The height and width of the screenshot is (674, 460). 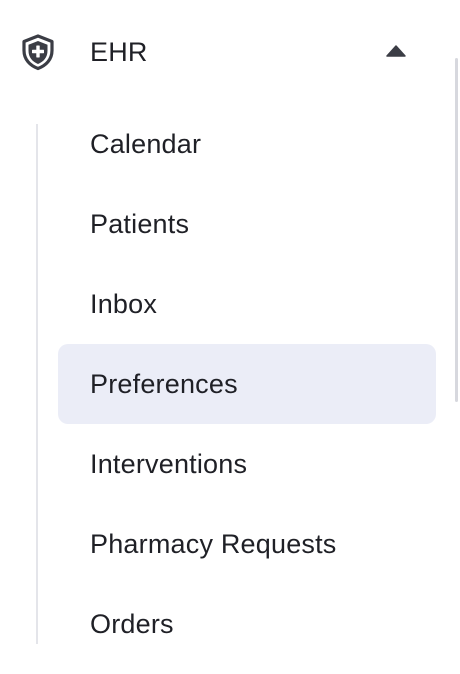 I want to click on nav-item-interventions: Interventions, so click(x=247, y=464).